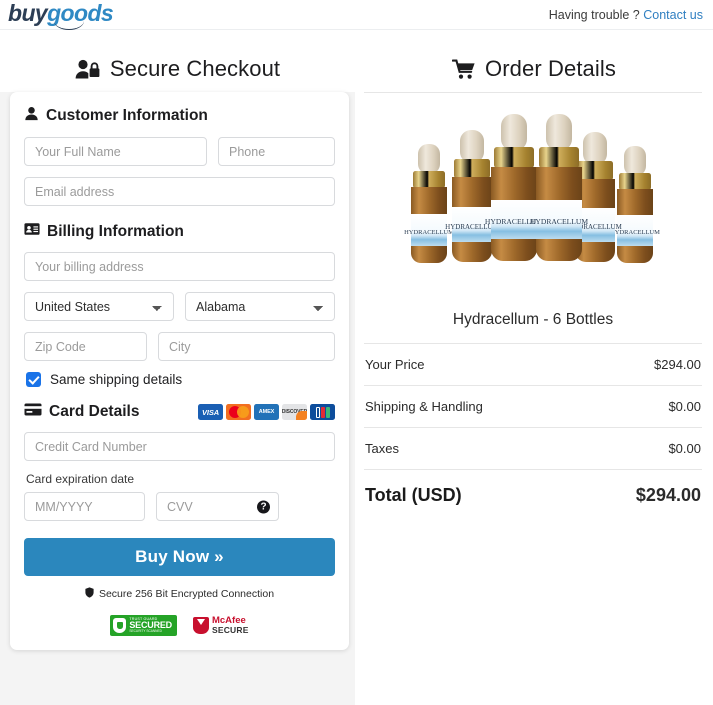 This screenshot has width=713, height=705. Describe the element at coordinates (33, 412) in the screenshot. I see `credit-card-icon` at that location.